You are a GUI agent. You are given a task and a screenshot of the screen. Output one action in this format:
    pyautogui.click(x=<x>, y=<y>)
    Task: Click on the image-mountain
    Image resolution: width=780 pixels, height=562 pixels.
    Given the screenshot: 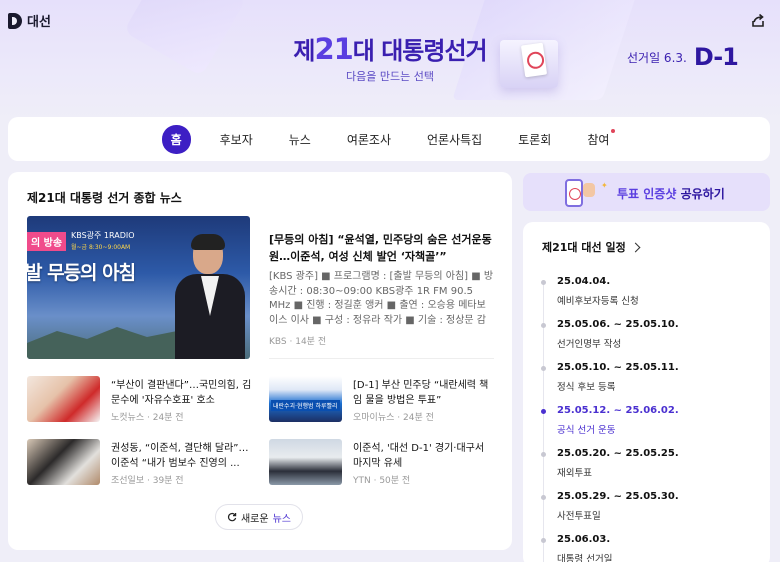 What is the action you would take?
    pyautogui.click(x=102, y=343)
    